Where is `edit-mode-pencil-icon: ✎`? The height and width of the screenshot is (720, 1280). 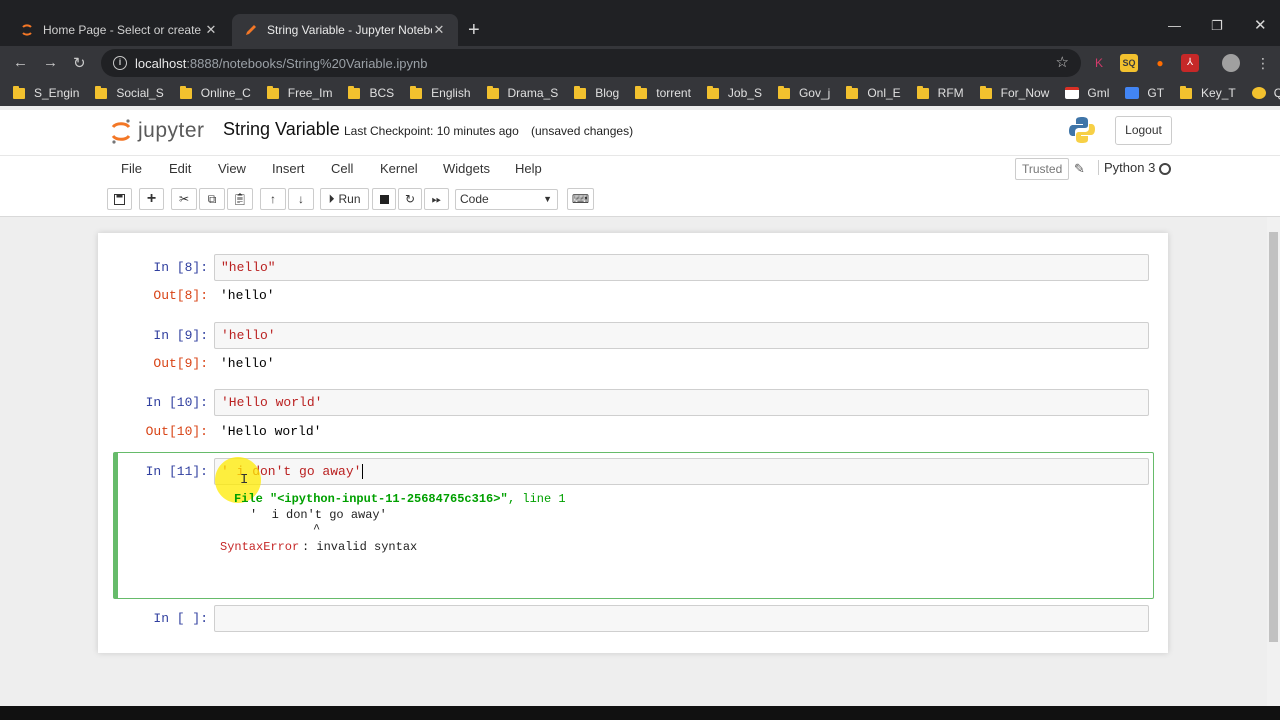 edit-mode-pencil-icon: ✎ is located at coordinates (1079, 168).